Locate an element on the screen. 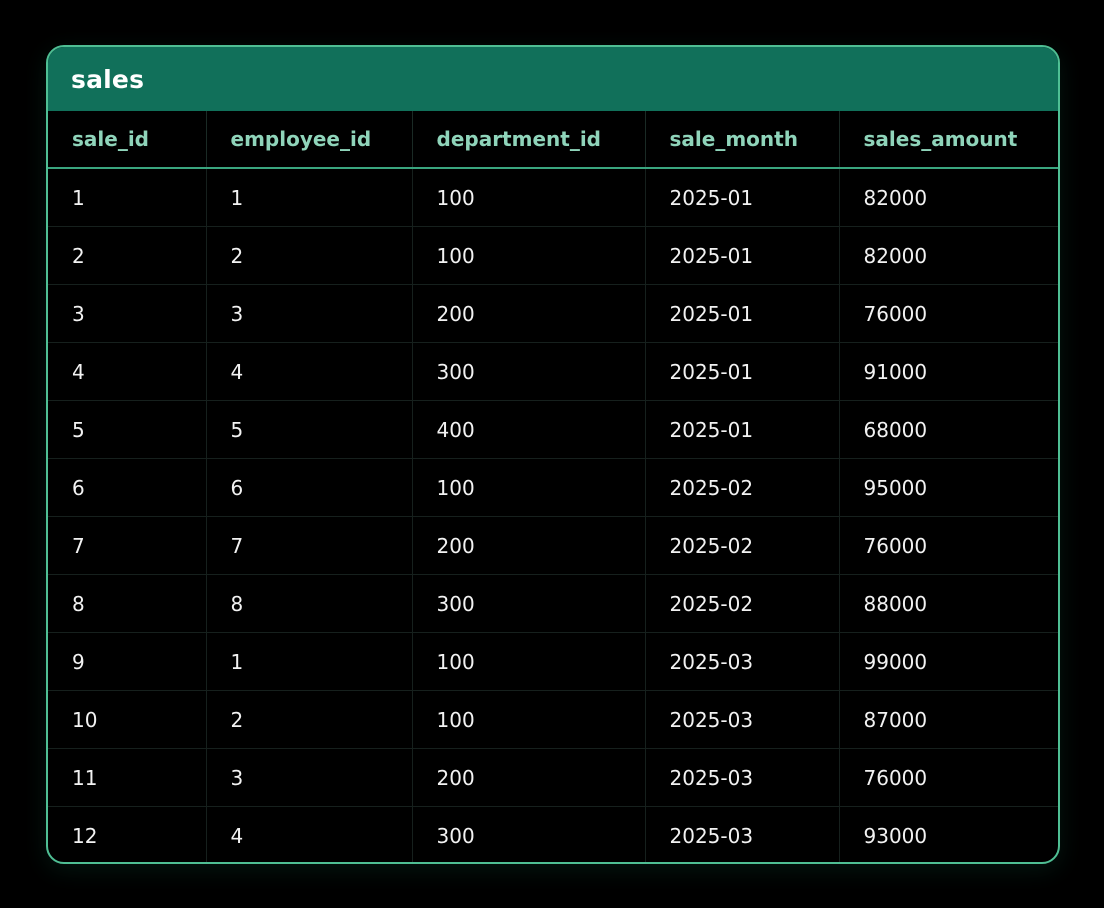 This screenshot has height=908, width=1104. table-row: 5 5 400 2025-01 68000 is located at coordinates (553, 429).